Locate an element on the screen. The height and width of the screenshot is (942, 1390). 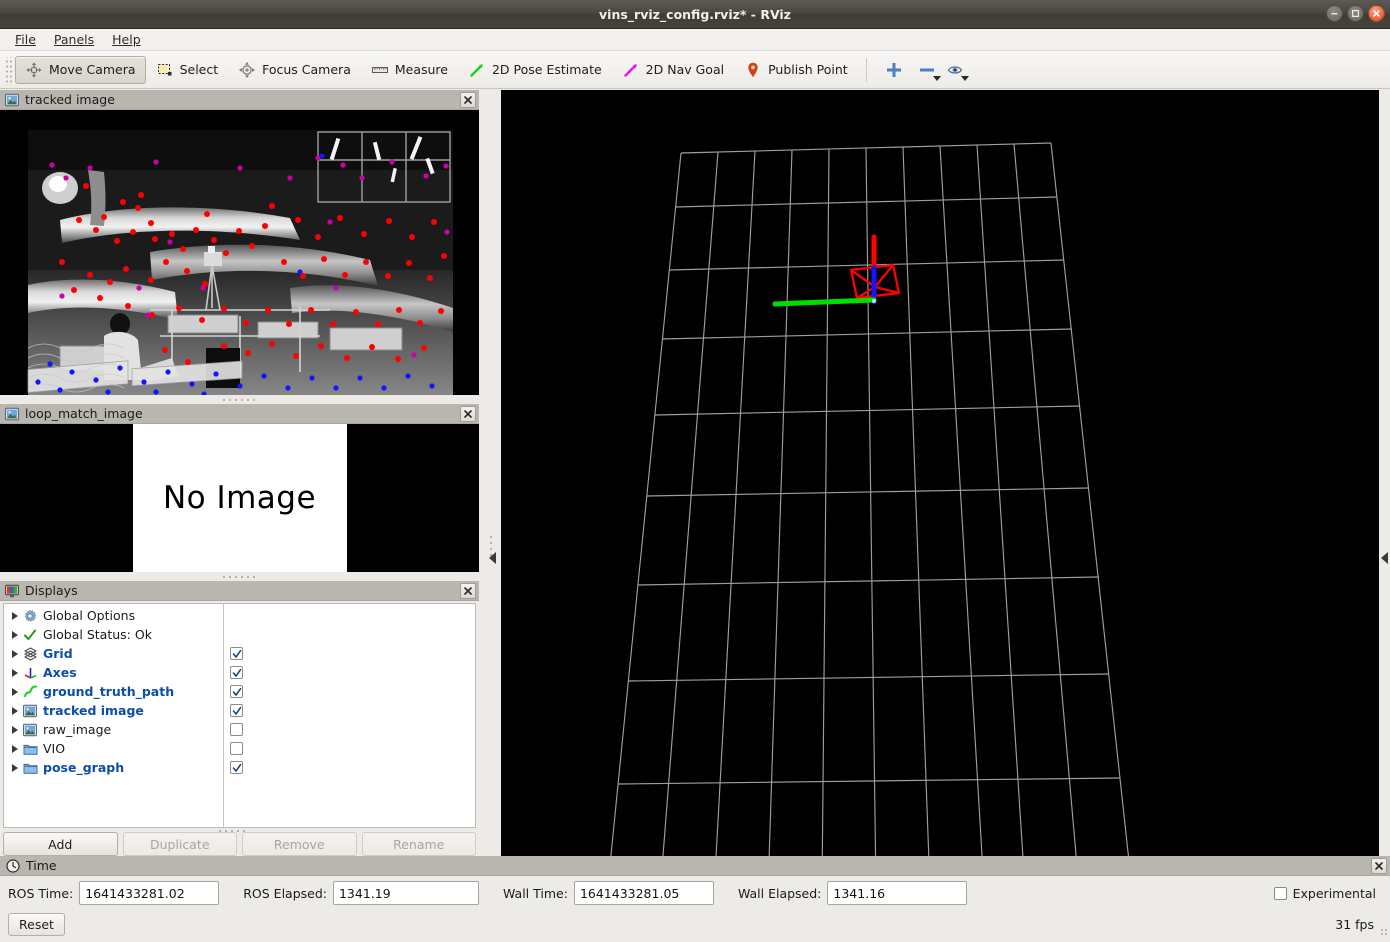
menu-file: File is located at coordinates (25, 40).